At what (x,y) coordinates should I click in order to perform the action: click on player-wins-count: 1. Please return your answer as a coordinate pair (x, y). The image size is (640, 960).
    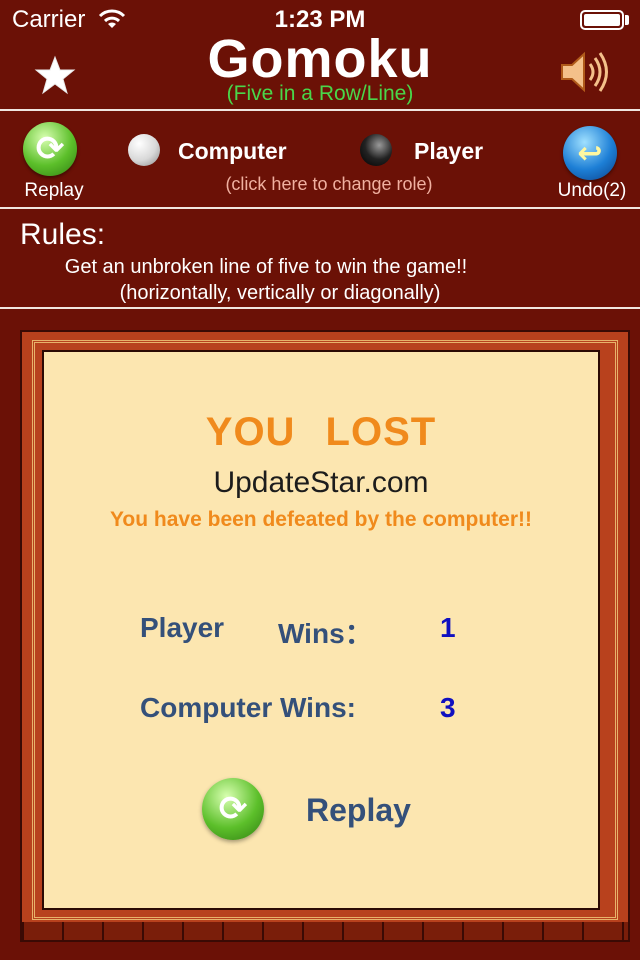
    Looking at the image, I should click on (448, 627).